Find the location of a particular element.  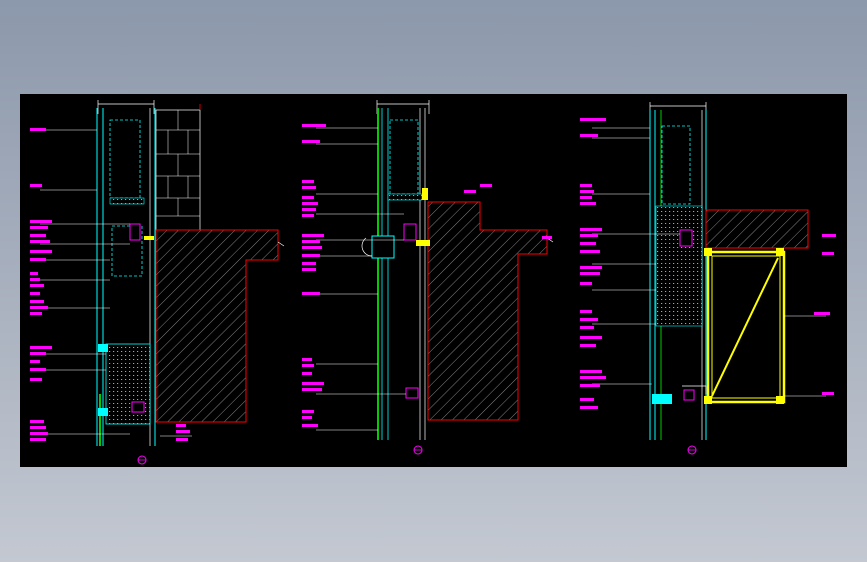

brick-wall is located at coordinates (178, 168).